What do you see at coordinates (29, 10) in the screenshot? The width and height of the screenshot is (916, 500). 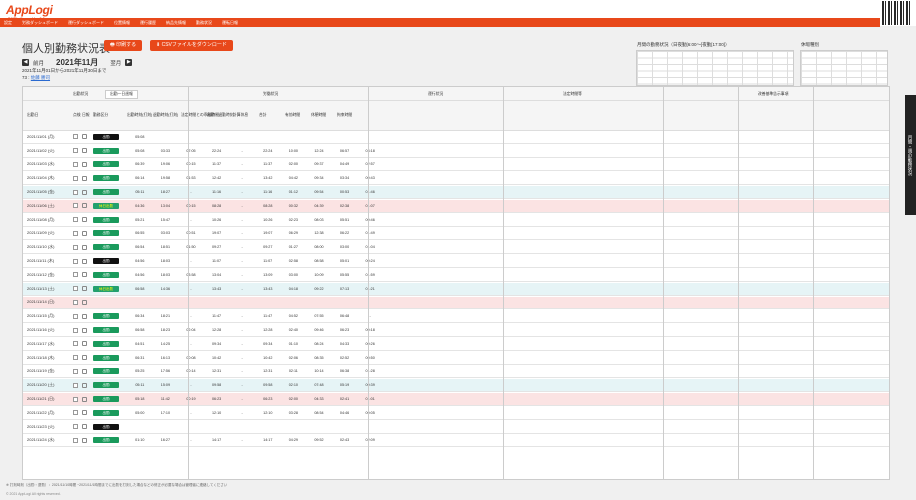 I see `app-logo: AppLogi` at bounding box center [29, 10].